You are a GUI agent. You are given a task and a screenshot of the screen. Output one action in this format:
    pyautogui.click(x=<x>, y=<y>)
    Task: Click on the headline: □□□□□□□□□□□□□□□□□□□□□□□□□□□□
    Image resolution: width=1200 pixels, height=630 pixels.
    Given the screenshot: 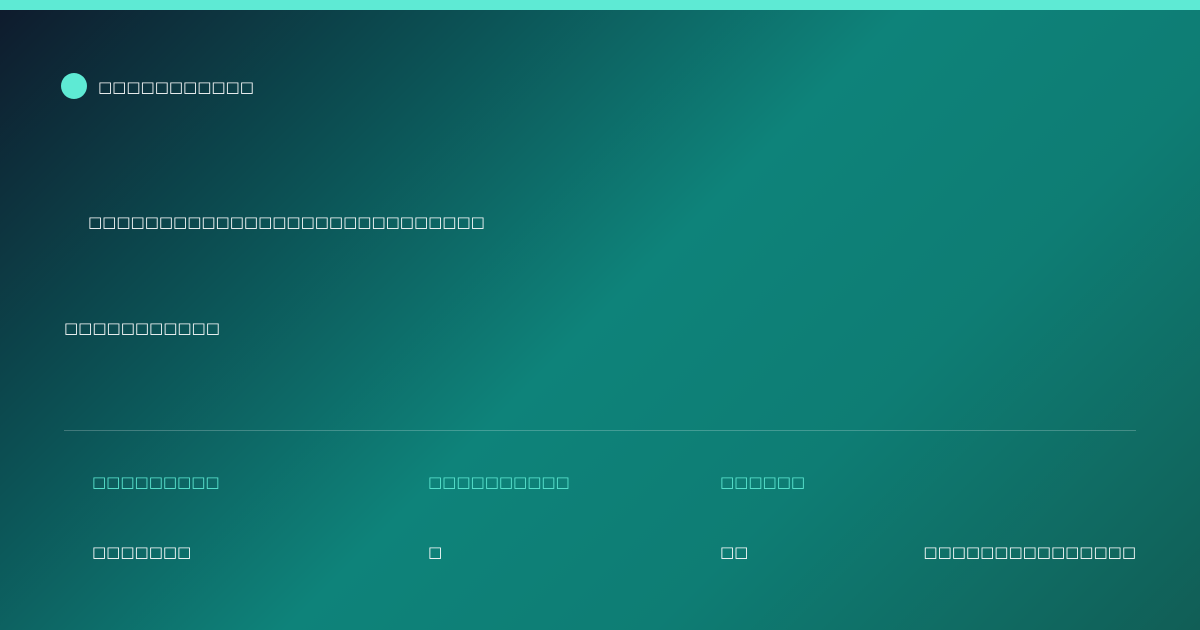 What is the action you would take?
    pyautogui.click(x=286, y=222)
    